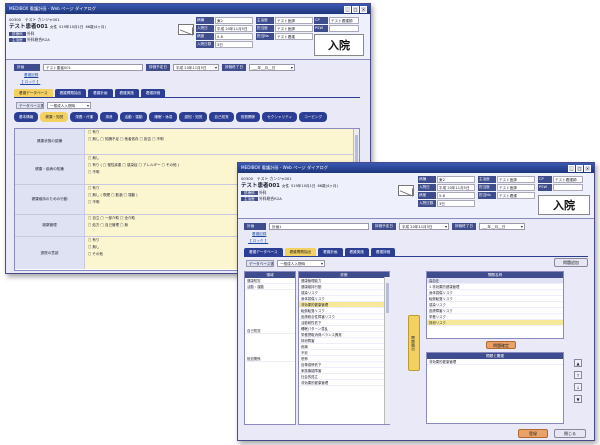 The image size is (600, 445). Describe the element at coordinates (487, 195) in the screenshot. I see `info-label: 担当Ns` at that location.